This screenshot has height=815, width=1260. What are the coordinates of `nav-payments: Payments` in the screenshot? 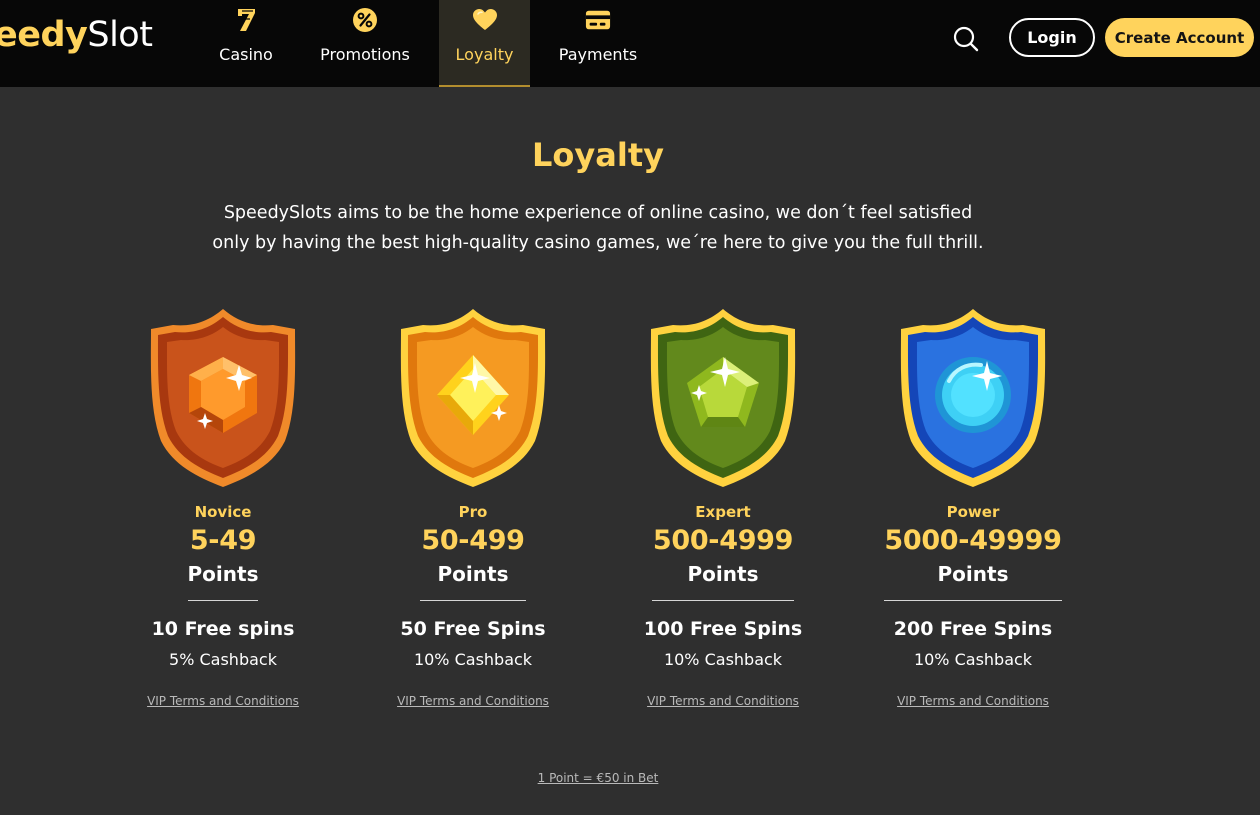 It's located at (598, 43).